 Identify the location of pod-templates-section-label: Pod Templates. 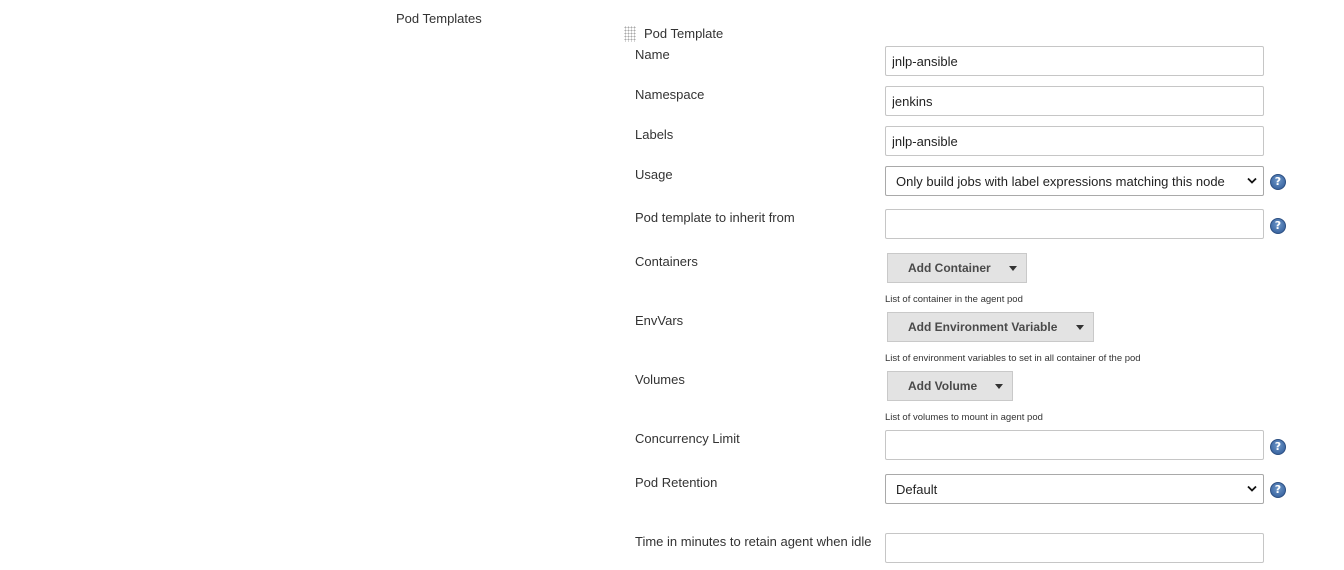
(439, 18).